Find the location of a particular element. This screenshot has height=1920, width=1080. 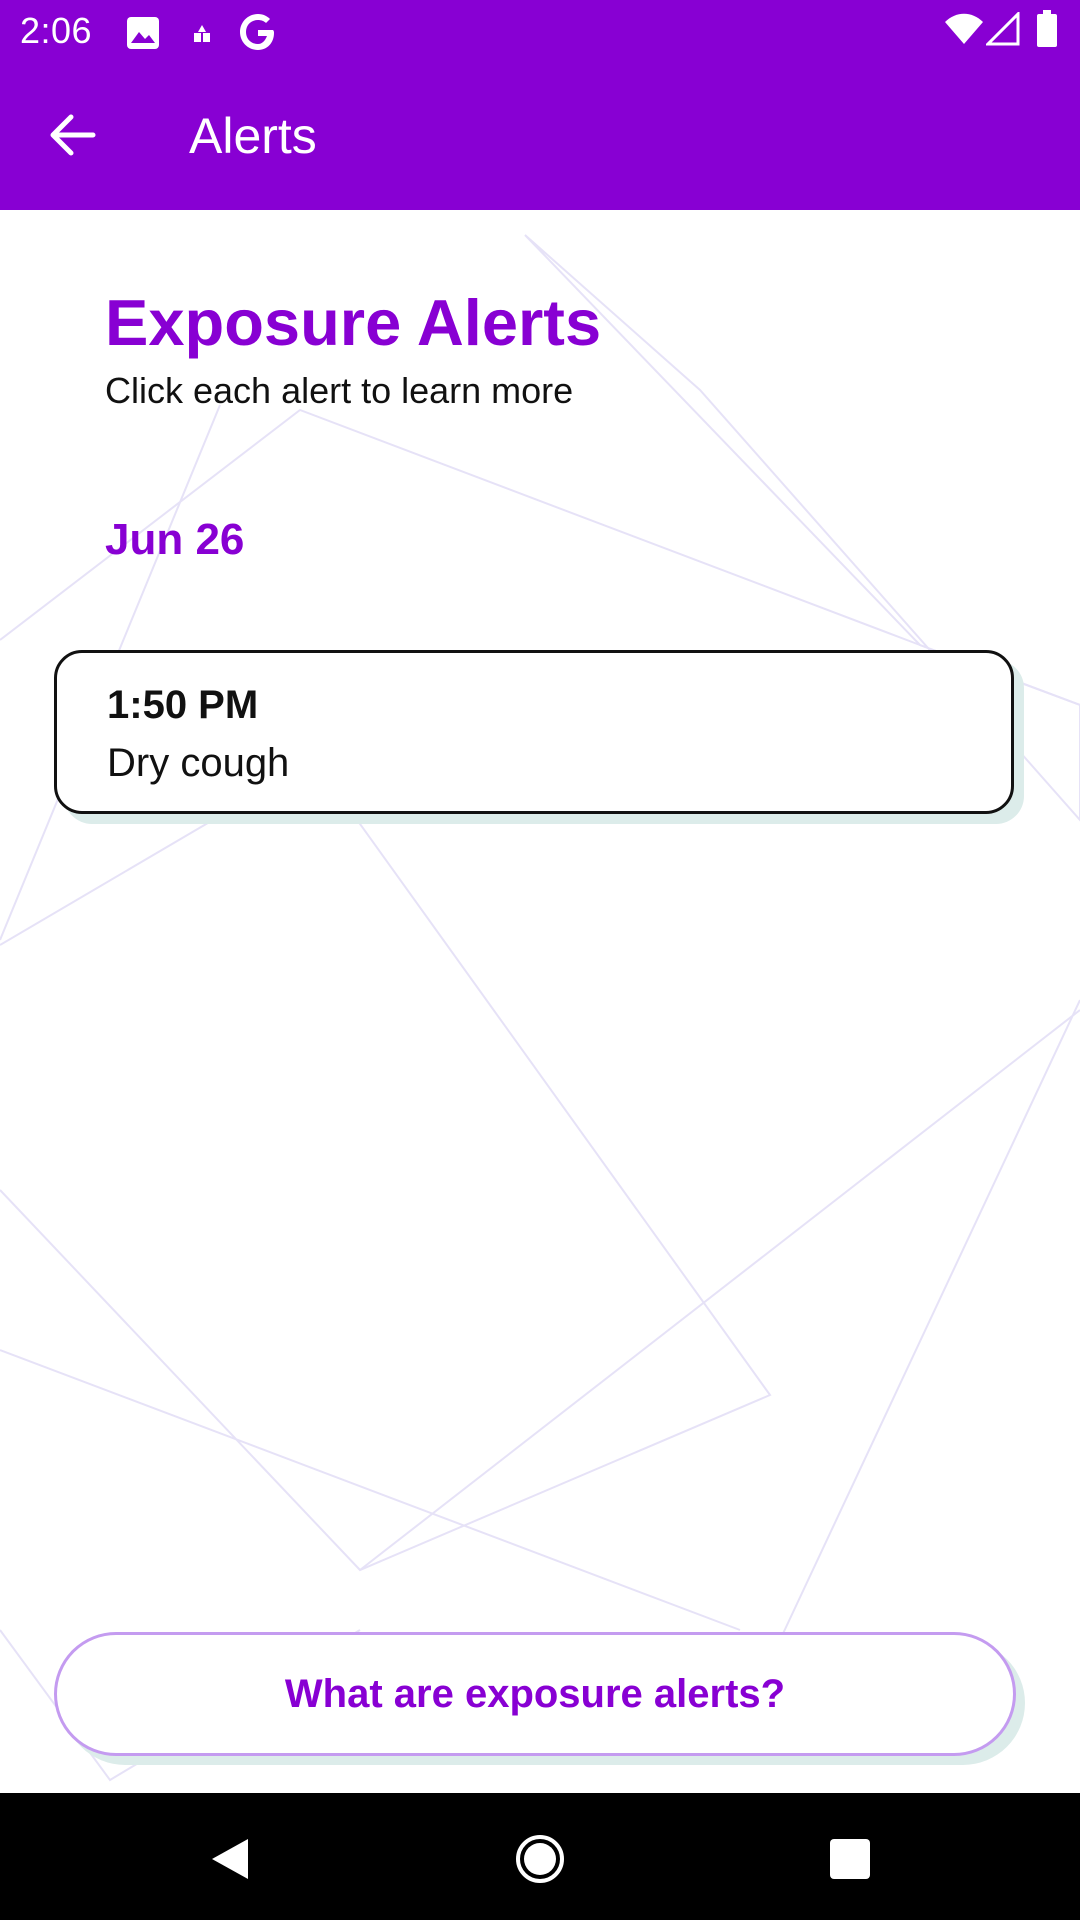

battery-icon is located at coordinates (1047, 31).